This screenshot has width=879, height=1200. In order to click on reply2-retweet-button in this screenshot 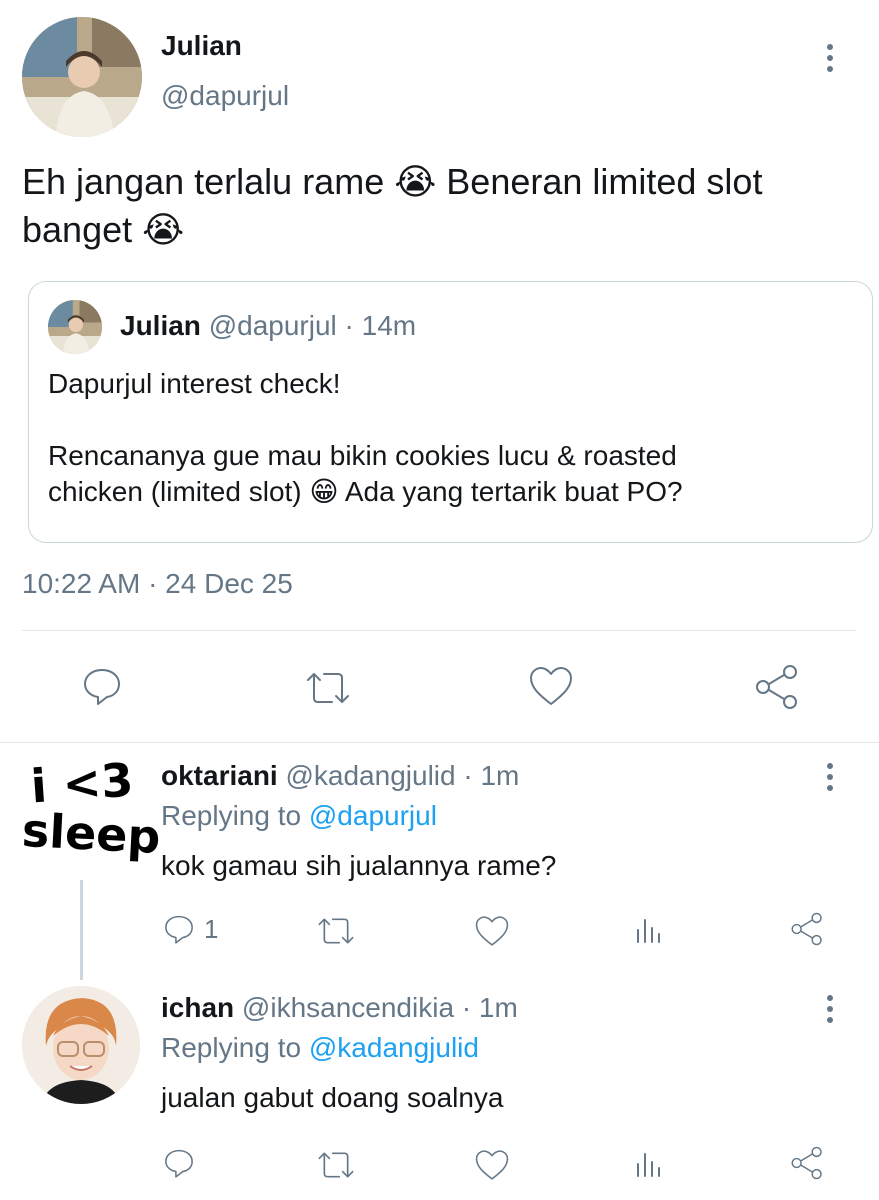, I will do `click(336, 1165)`.